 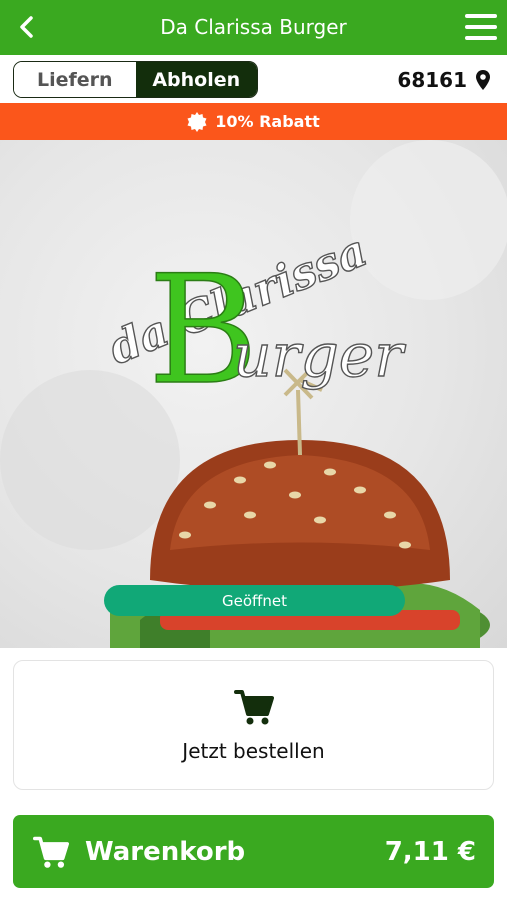 I want to click on logo-rest: urger, so click(x=319, y=356).